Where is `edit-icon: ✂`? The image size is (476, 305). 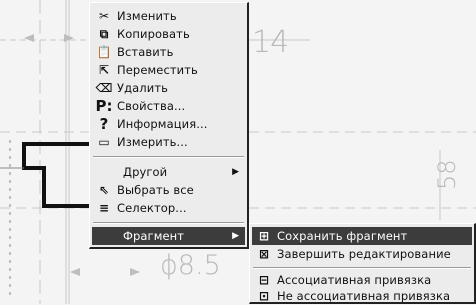 edit-icon: ✂ is located at coordinates (104, 16).